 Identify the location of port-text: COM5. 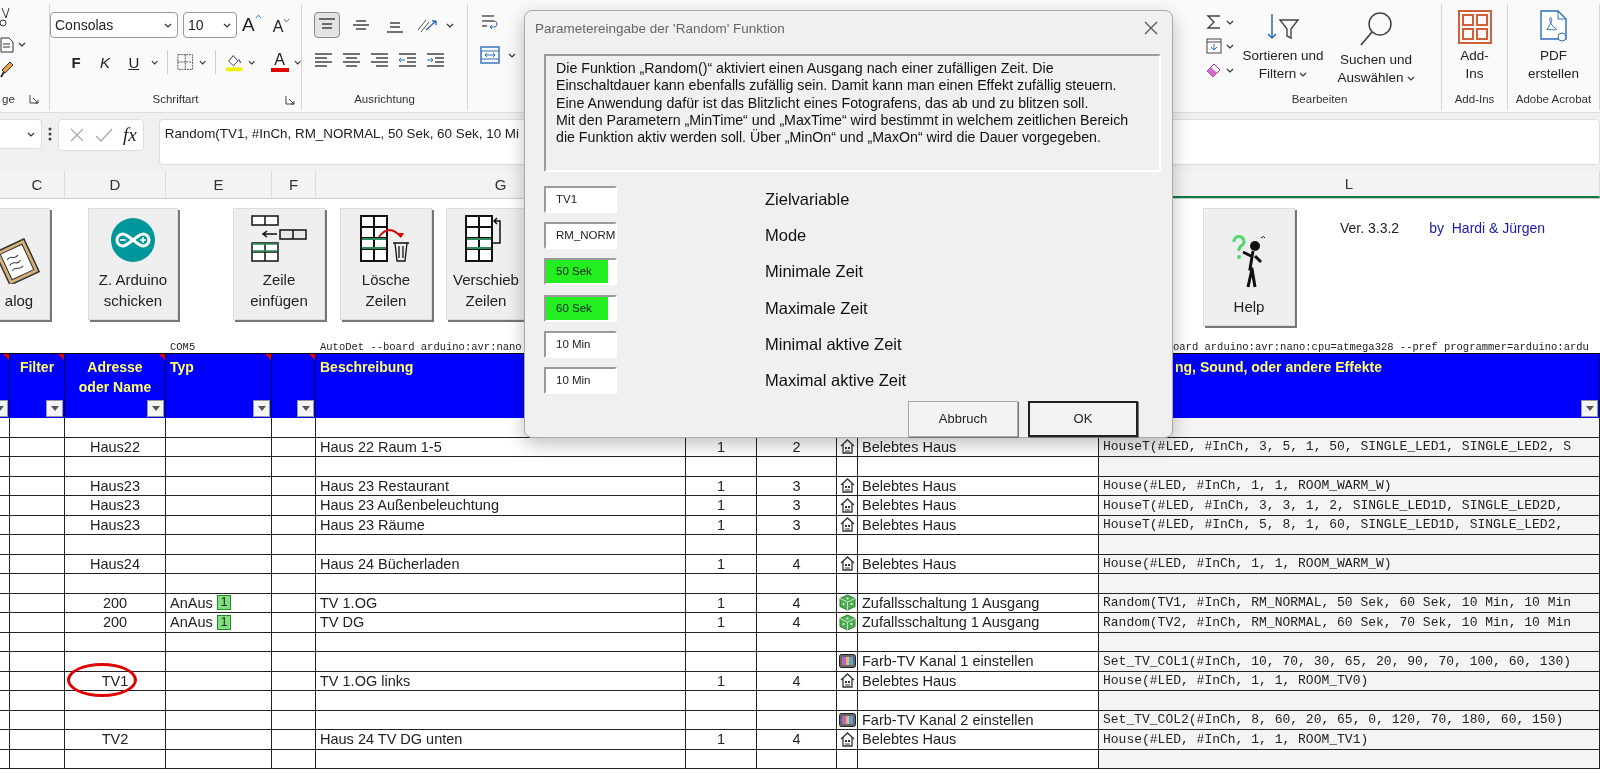
(182, 346).